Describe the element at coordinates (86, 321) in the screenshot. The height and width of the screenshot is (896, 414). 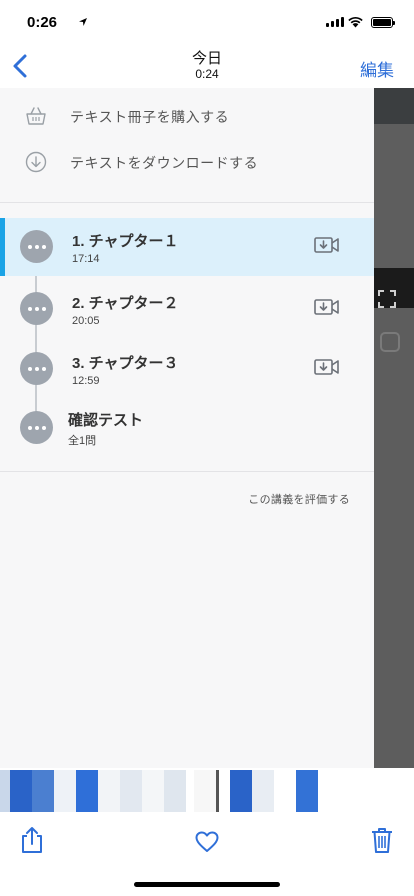
I see `chapter-duration: 20:05` at that location.